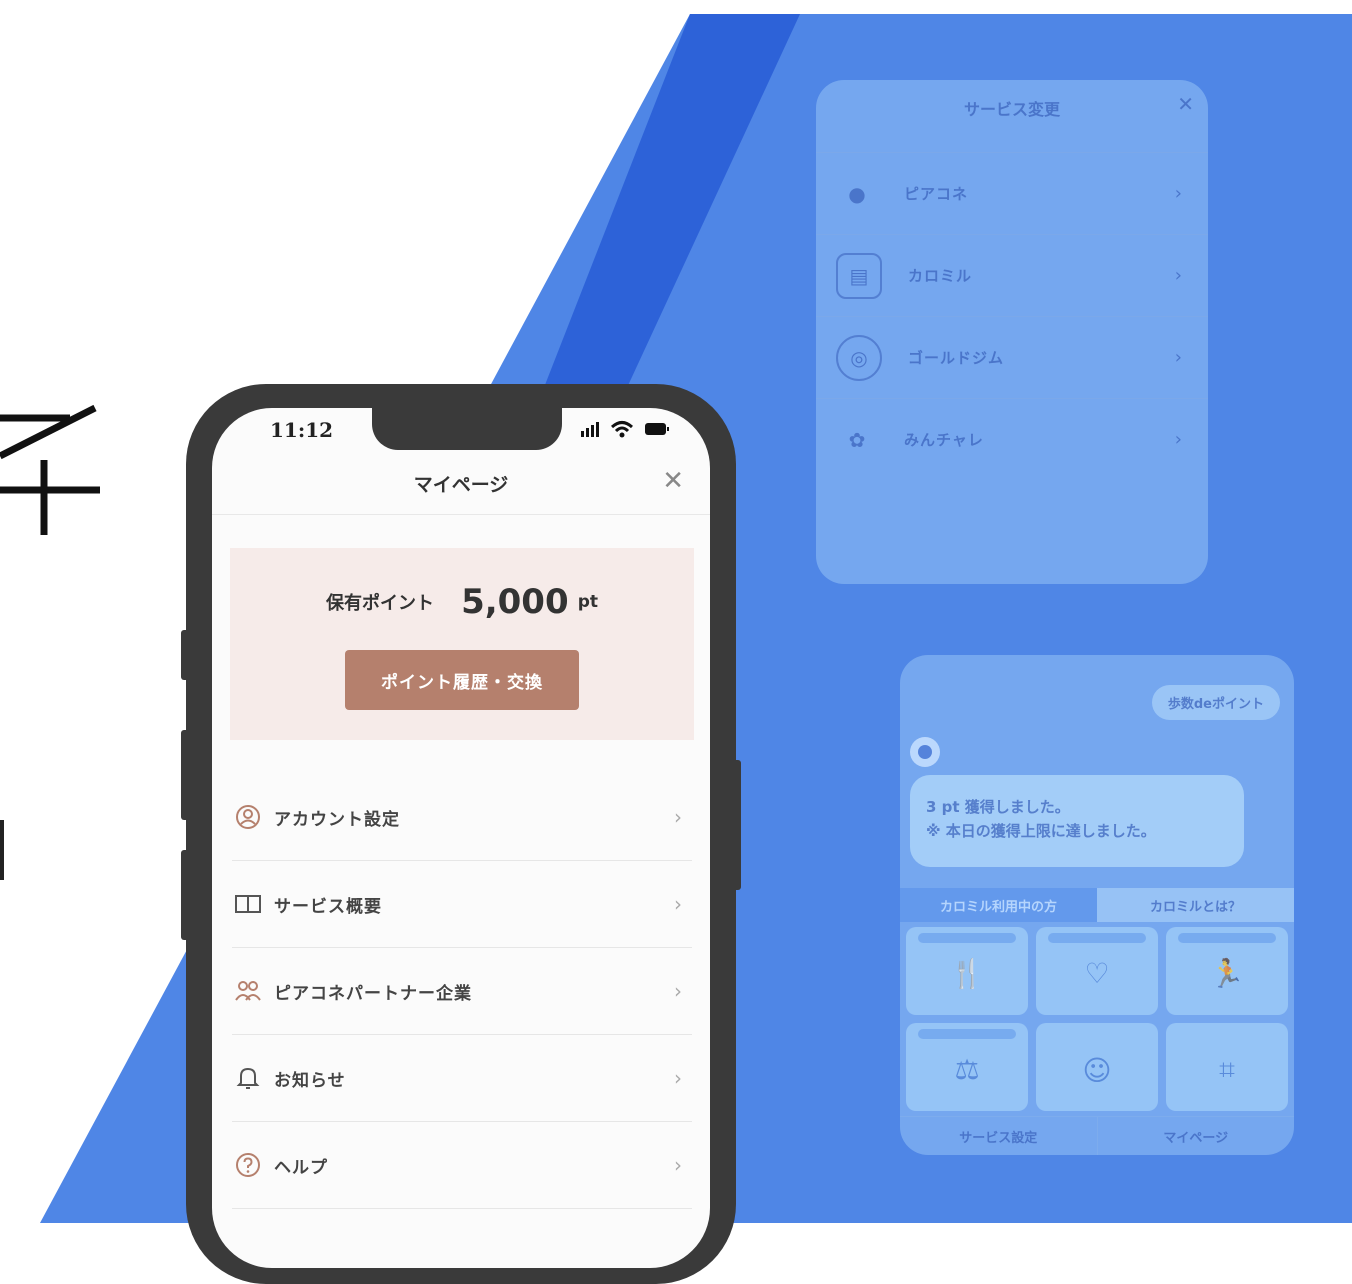 This screenshot has height=1284, width=1352. Describe the element at coordinates (925, 752) in the screenshot. I see `avatar` at that location.